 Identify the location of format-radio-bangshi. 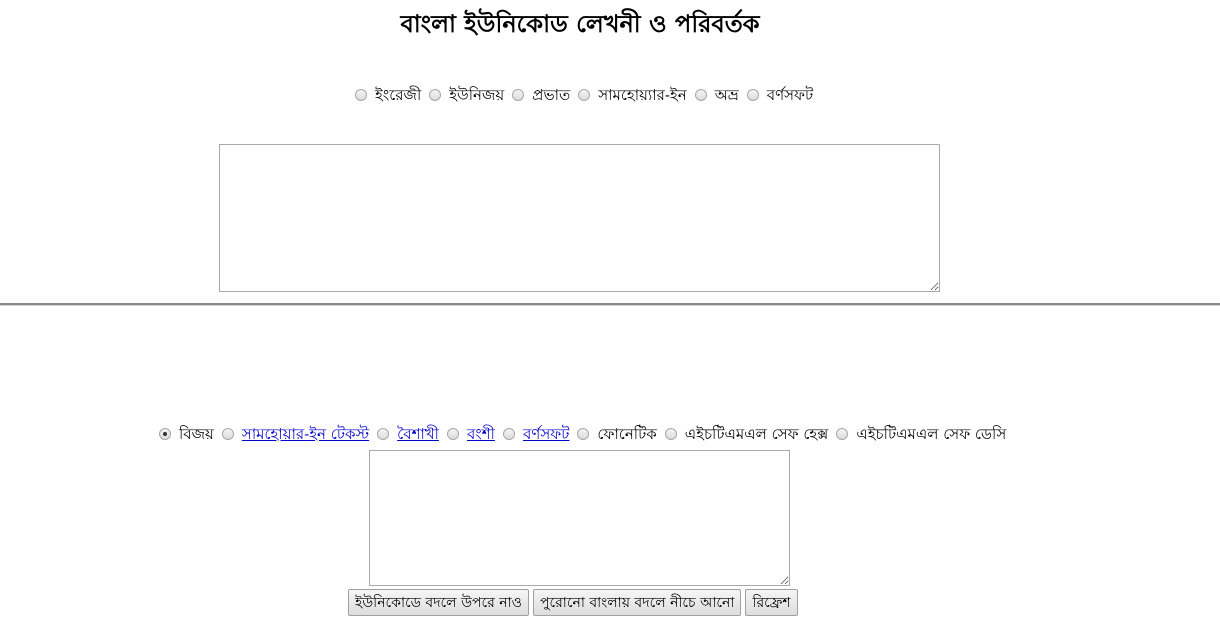
(452, 434).